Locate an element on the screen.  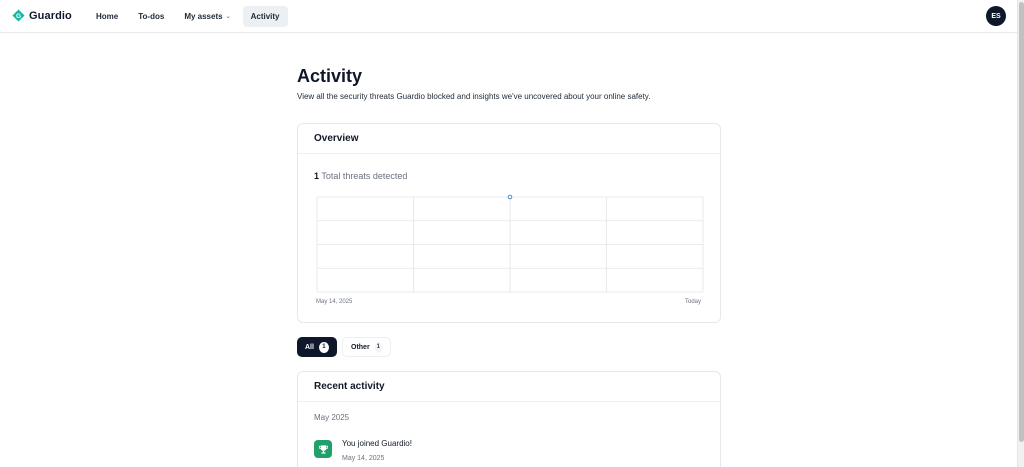
logo-text: Guardio is located at coordinates (50, 15).